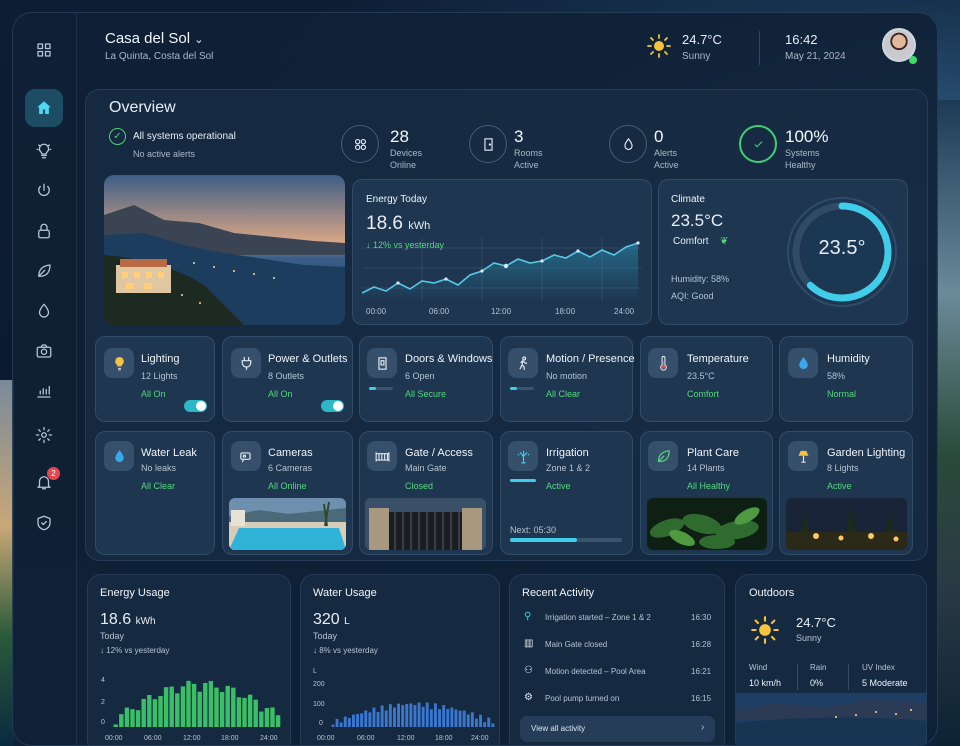  What do you see at coordinates (519, 136) in the screenshot?
I see `stat-value: 3` at bounding box center [519, 136].